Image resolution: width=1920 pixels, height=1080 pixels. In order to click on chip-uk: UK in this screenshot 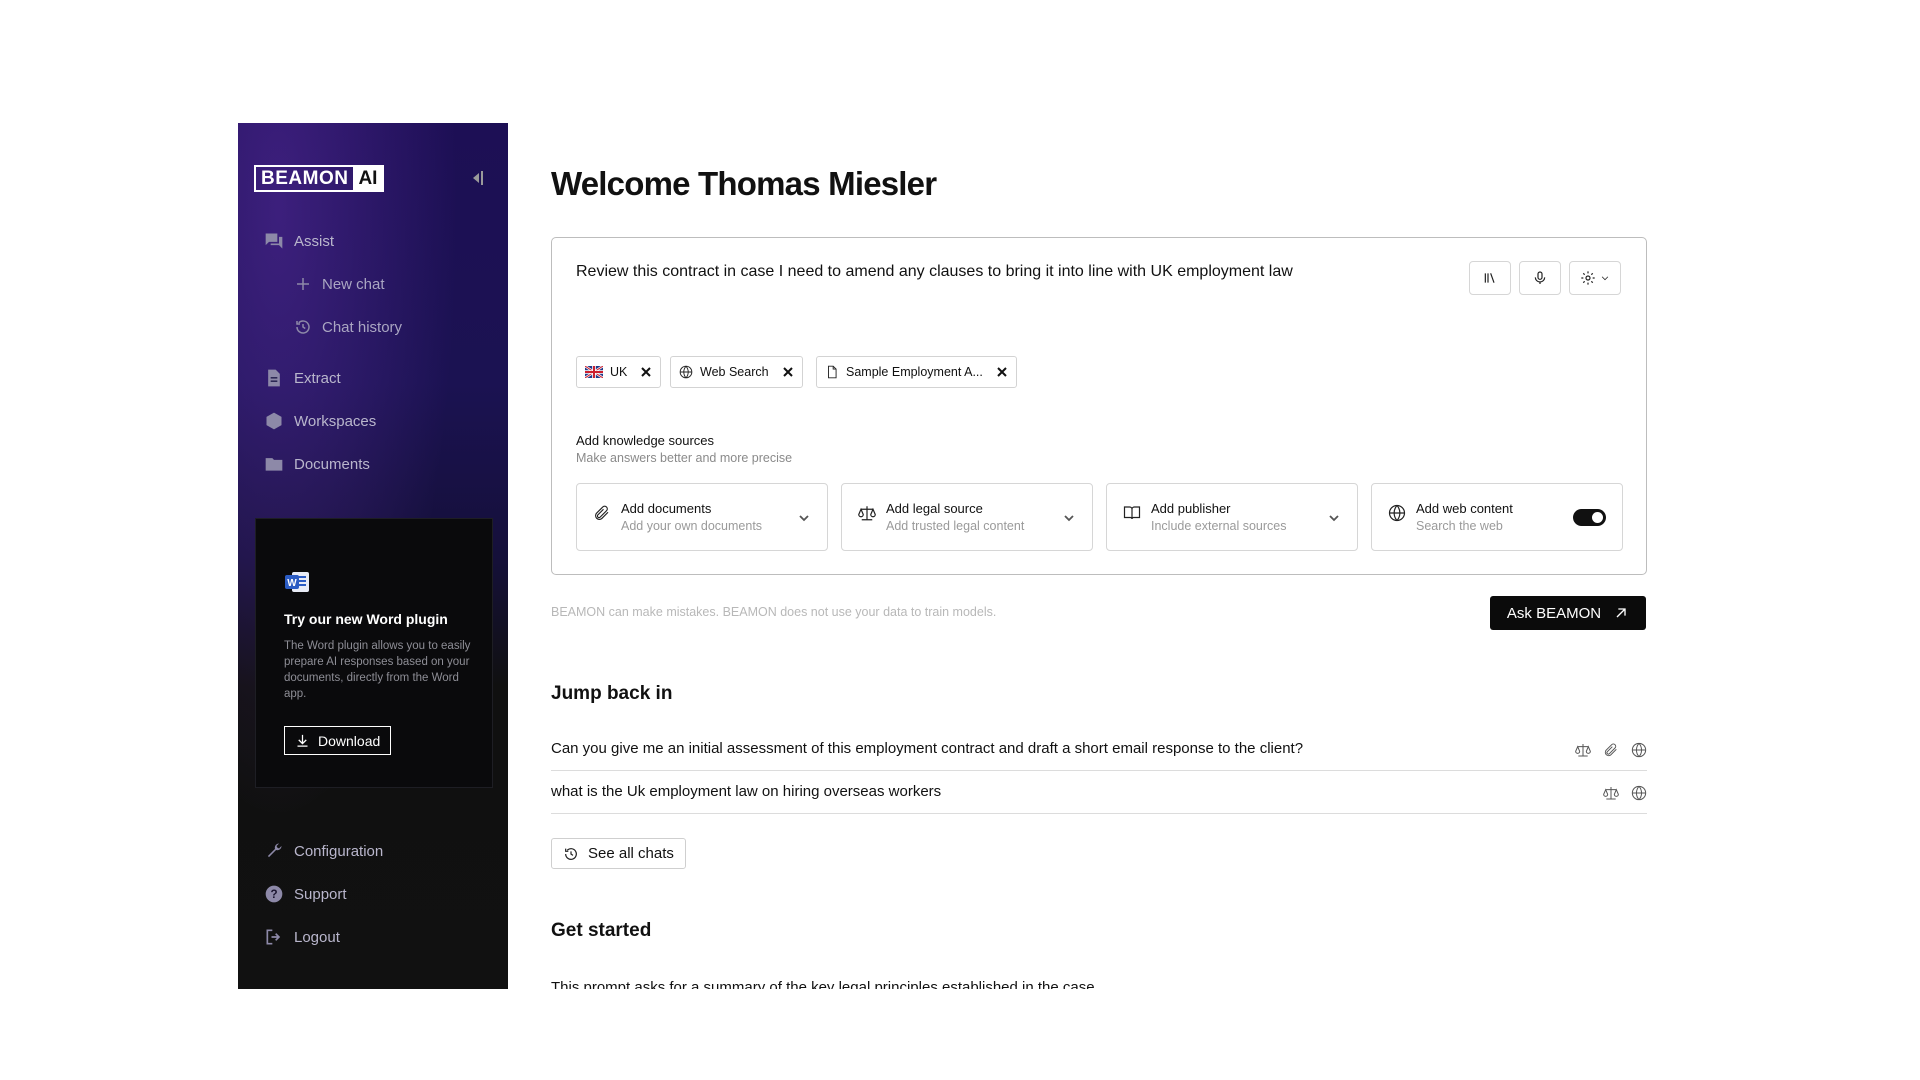, I will do `click(619, 372)`.